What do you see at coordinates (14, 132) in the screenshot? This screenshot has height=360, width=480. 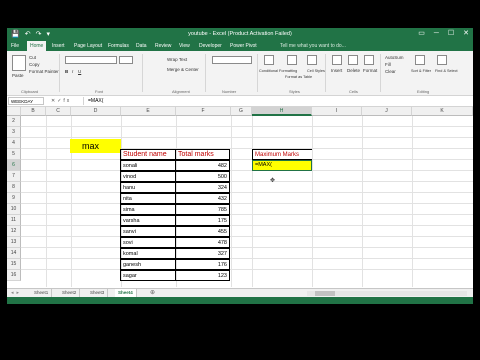 I see `row-header: 3` at bounding box center [14, 132].